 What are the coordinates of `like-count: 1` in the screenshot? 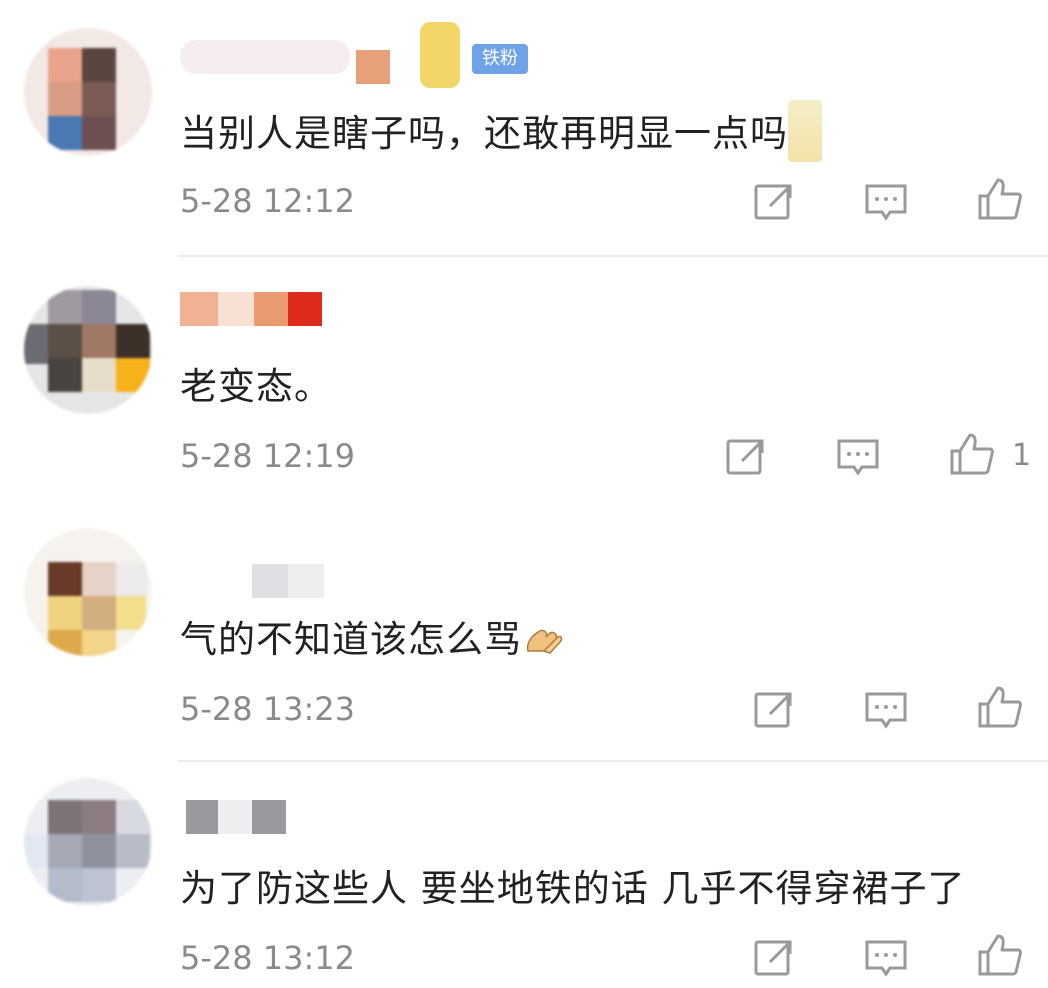 It's located at (1022, 455).